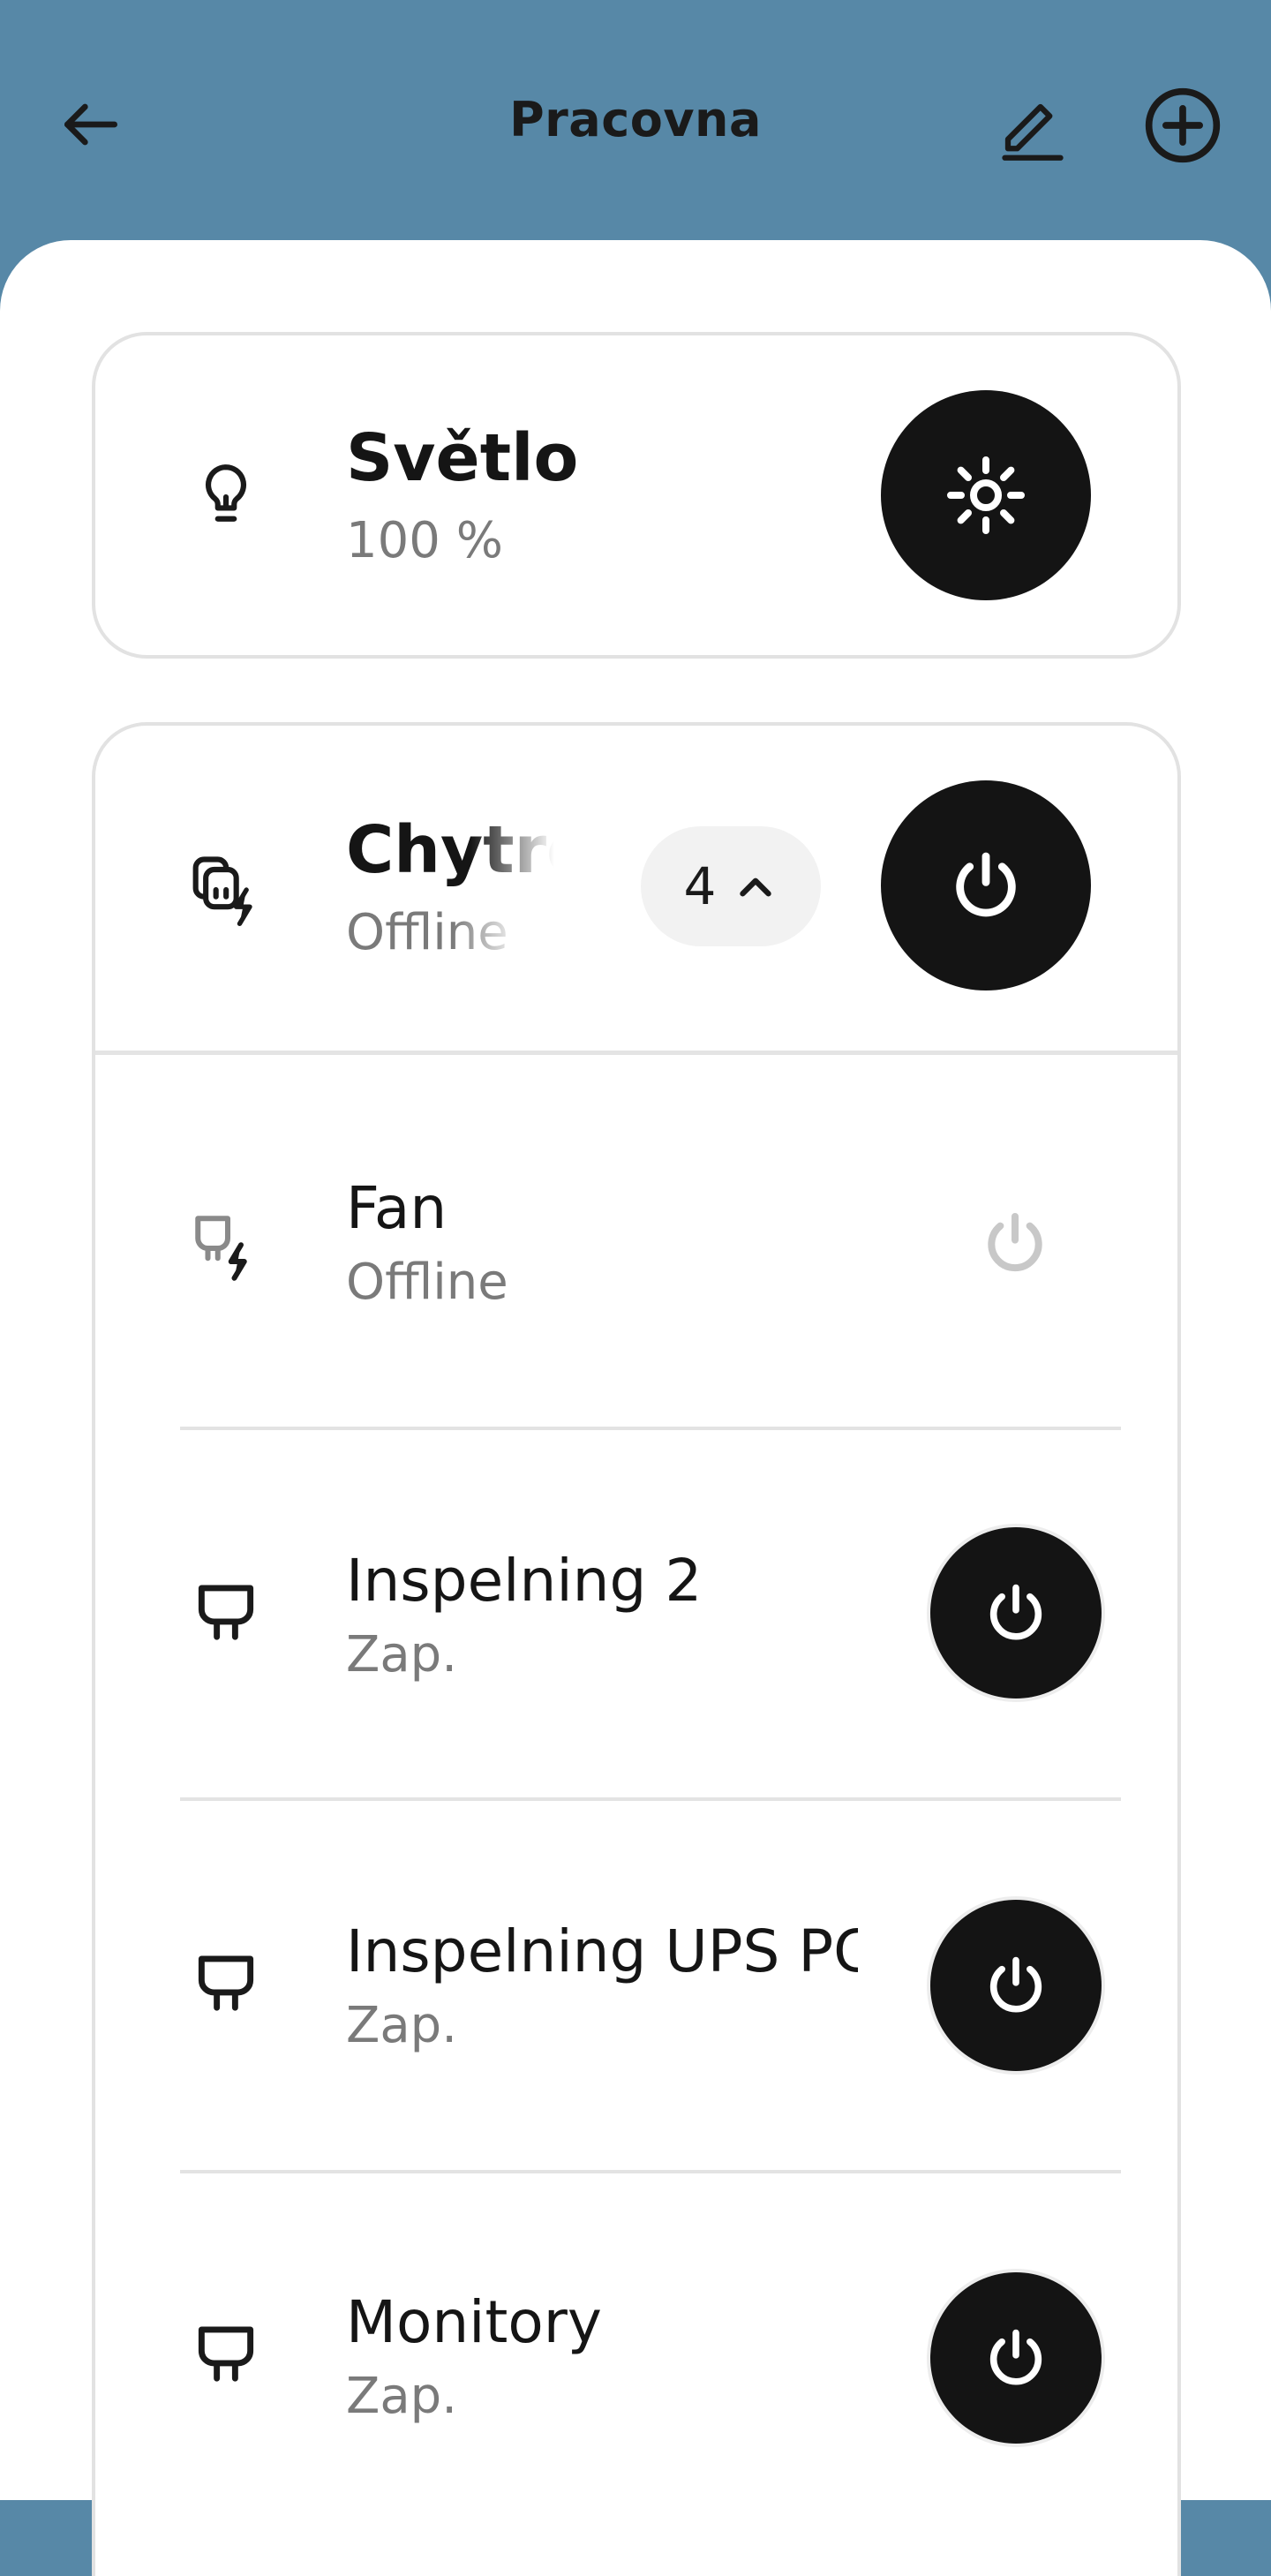 This screenshot has height=2576, width=1271. Describe the element at coordinates (402, 2026) in the screenshot. I see `device-status-inspelning-ups-pc: Zap.` at that location.